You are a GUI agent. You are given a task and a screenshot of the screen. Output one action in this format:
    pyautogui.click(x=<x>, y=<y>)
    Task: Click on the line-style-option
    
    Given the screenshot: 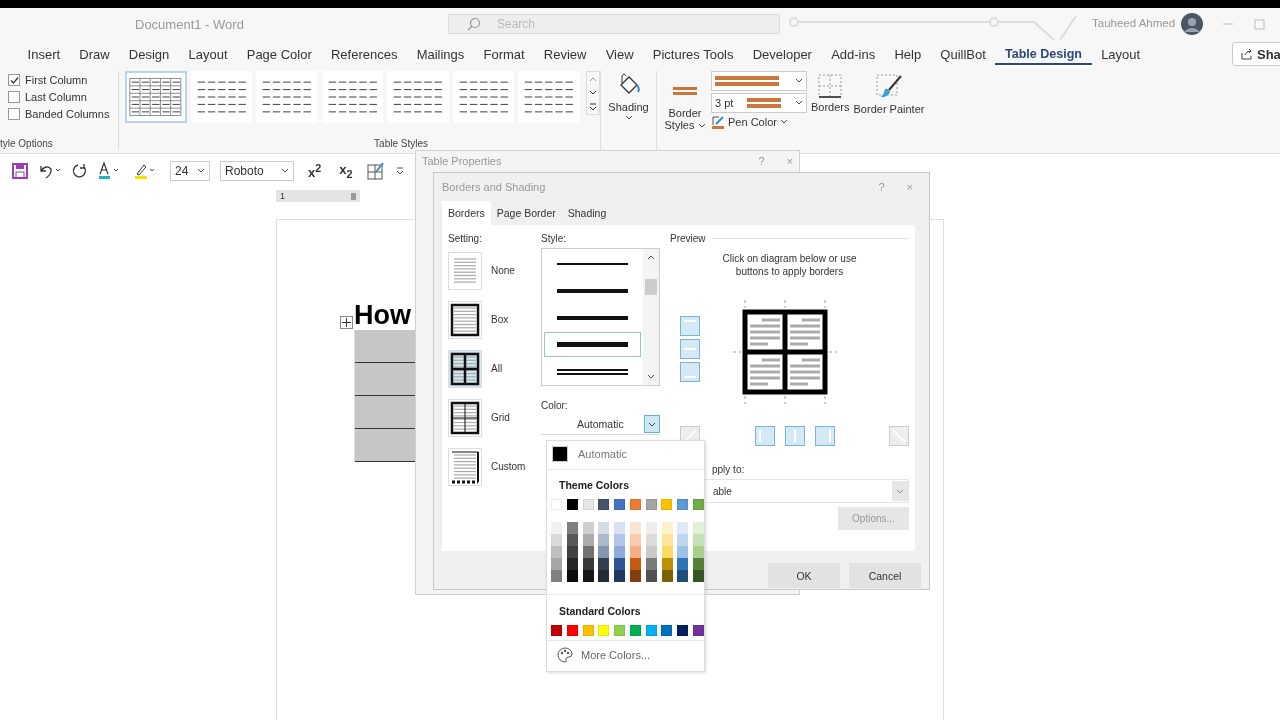 What is the action you would take?
    pyautogui.click(x=592, y=345)
    